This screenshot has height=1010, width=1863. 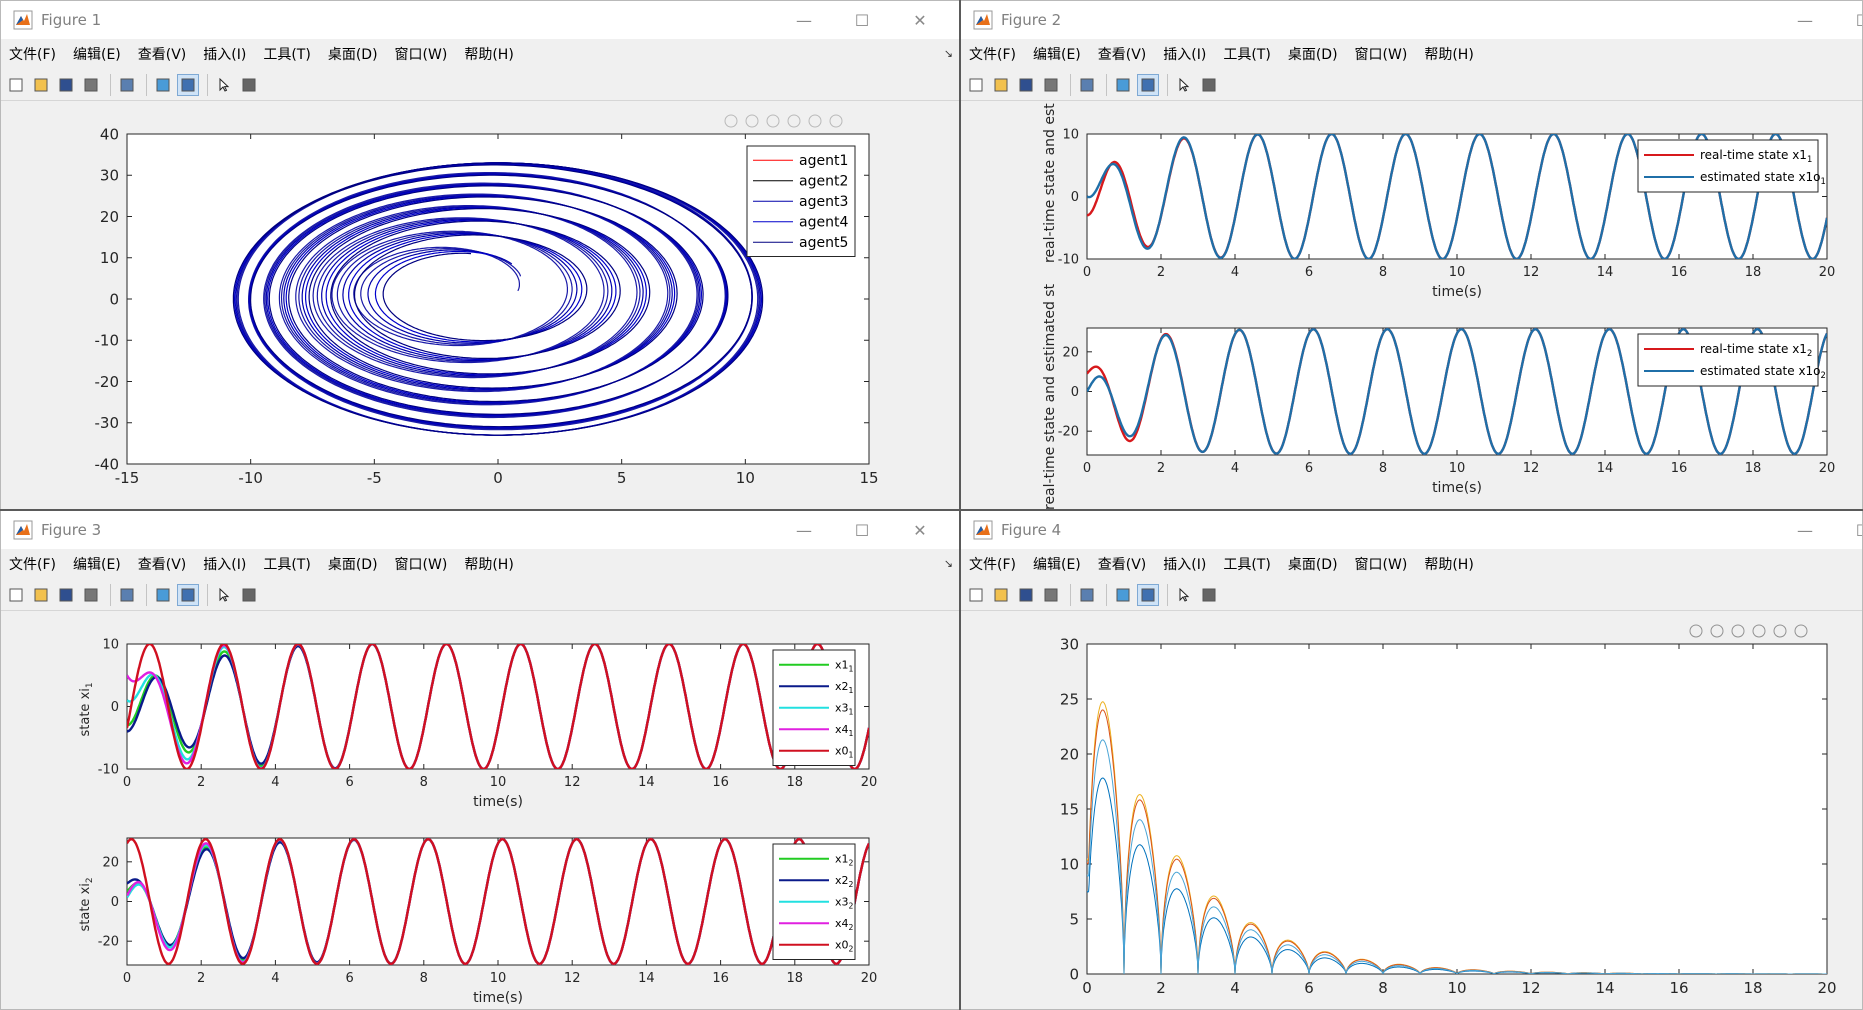 I want to click on x-tick-label: 10, so click(x=1457, y=272).